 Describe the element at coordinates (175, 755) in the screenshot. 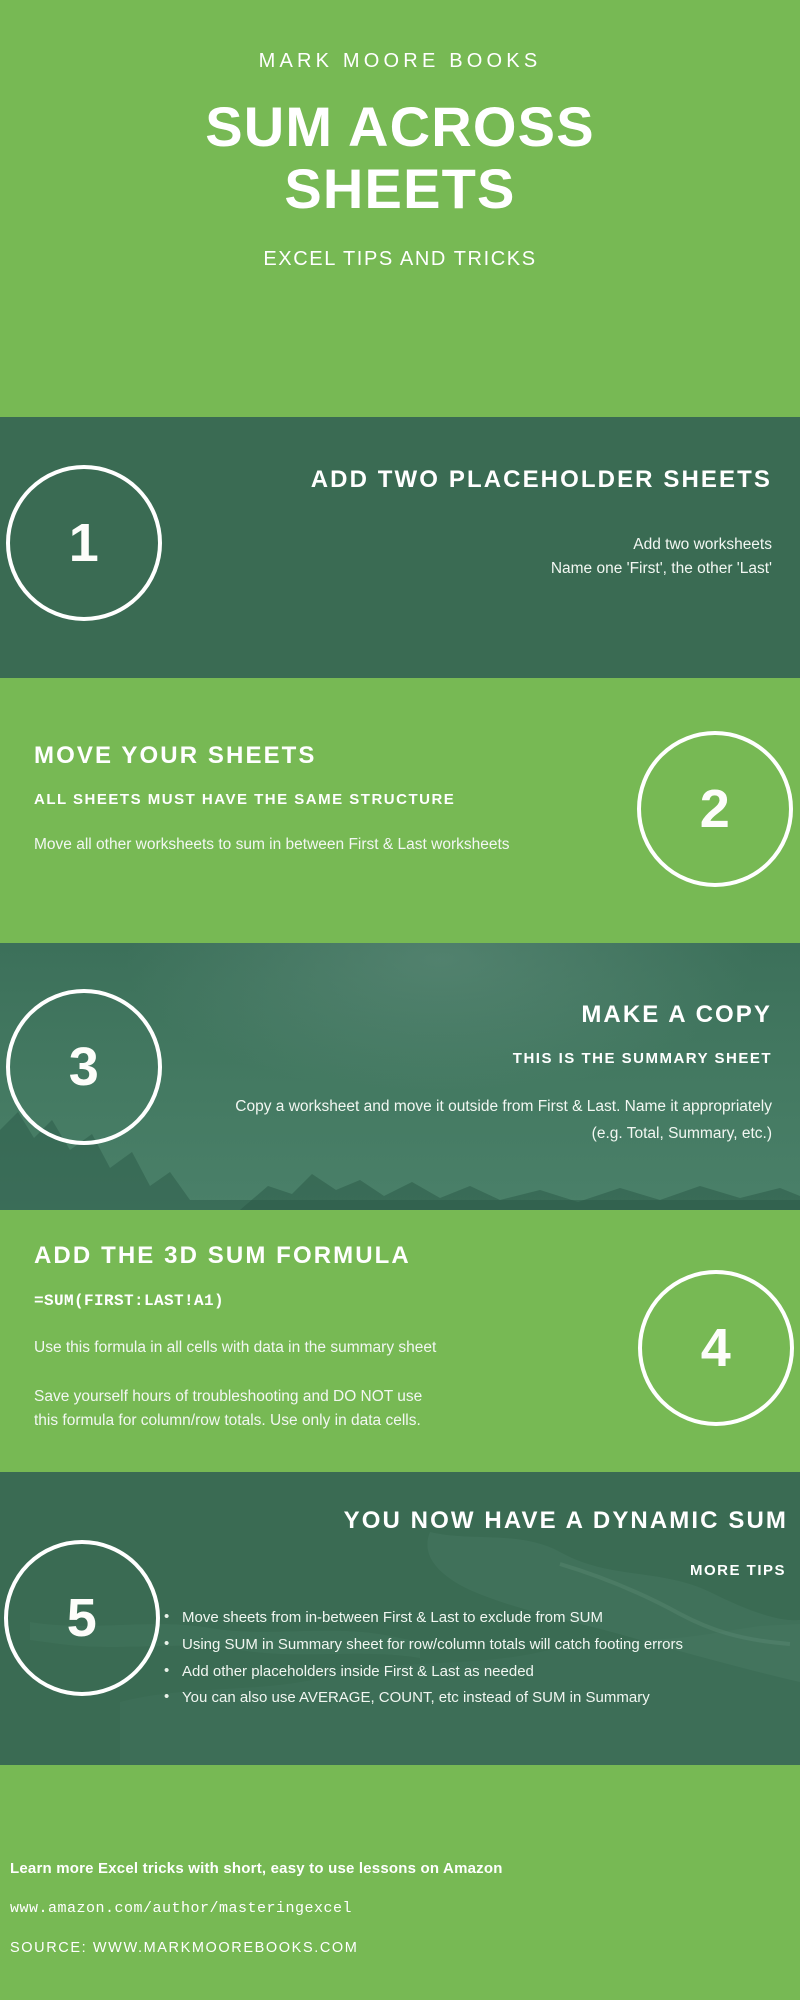

I see `step-2-title: MOVE YOUR SHEETS` at that location.